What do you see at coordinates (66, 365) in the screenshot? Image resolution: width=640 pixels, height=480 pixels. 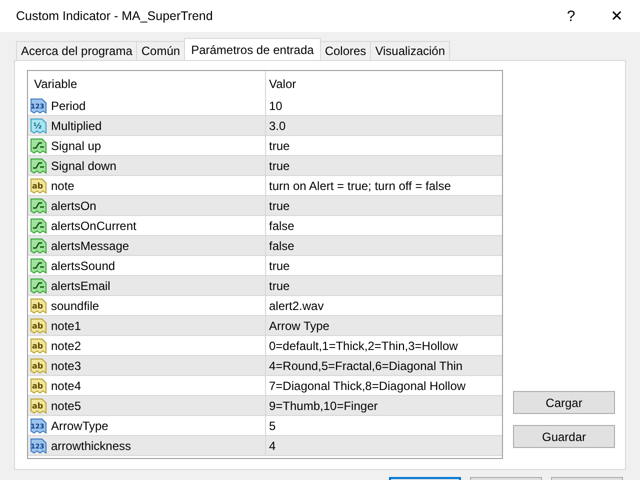 I see `variable-name: note3` at bounding box center [66, 365].